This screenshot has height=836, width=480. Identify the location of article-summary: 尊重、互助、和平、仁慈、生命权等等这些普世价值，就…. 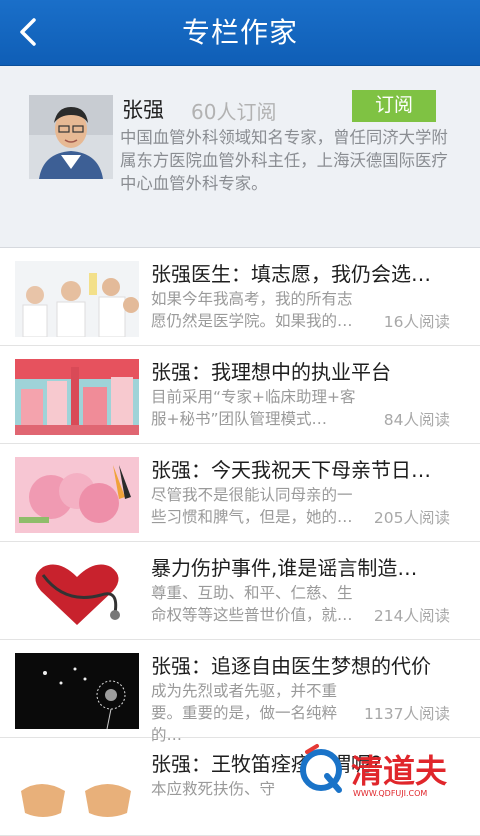
(252, 604).